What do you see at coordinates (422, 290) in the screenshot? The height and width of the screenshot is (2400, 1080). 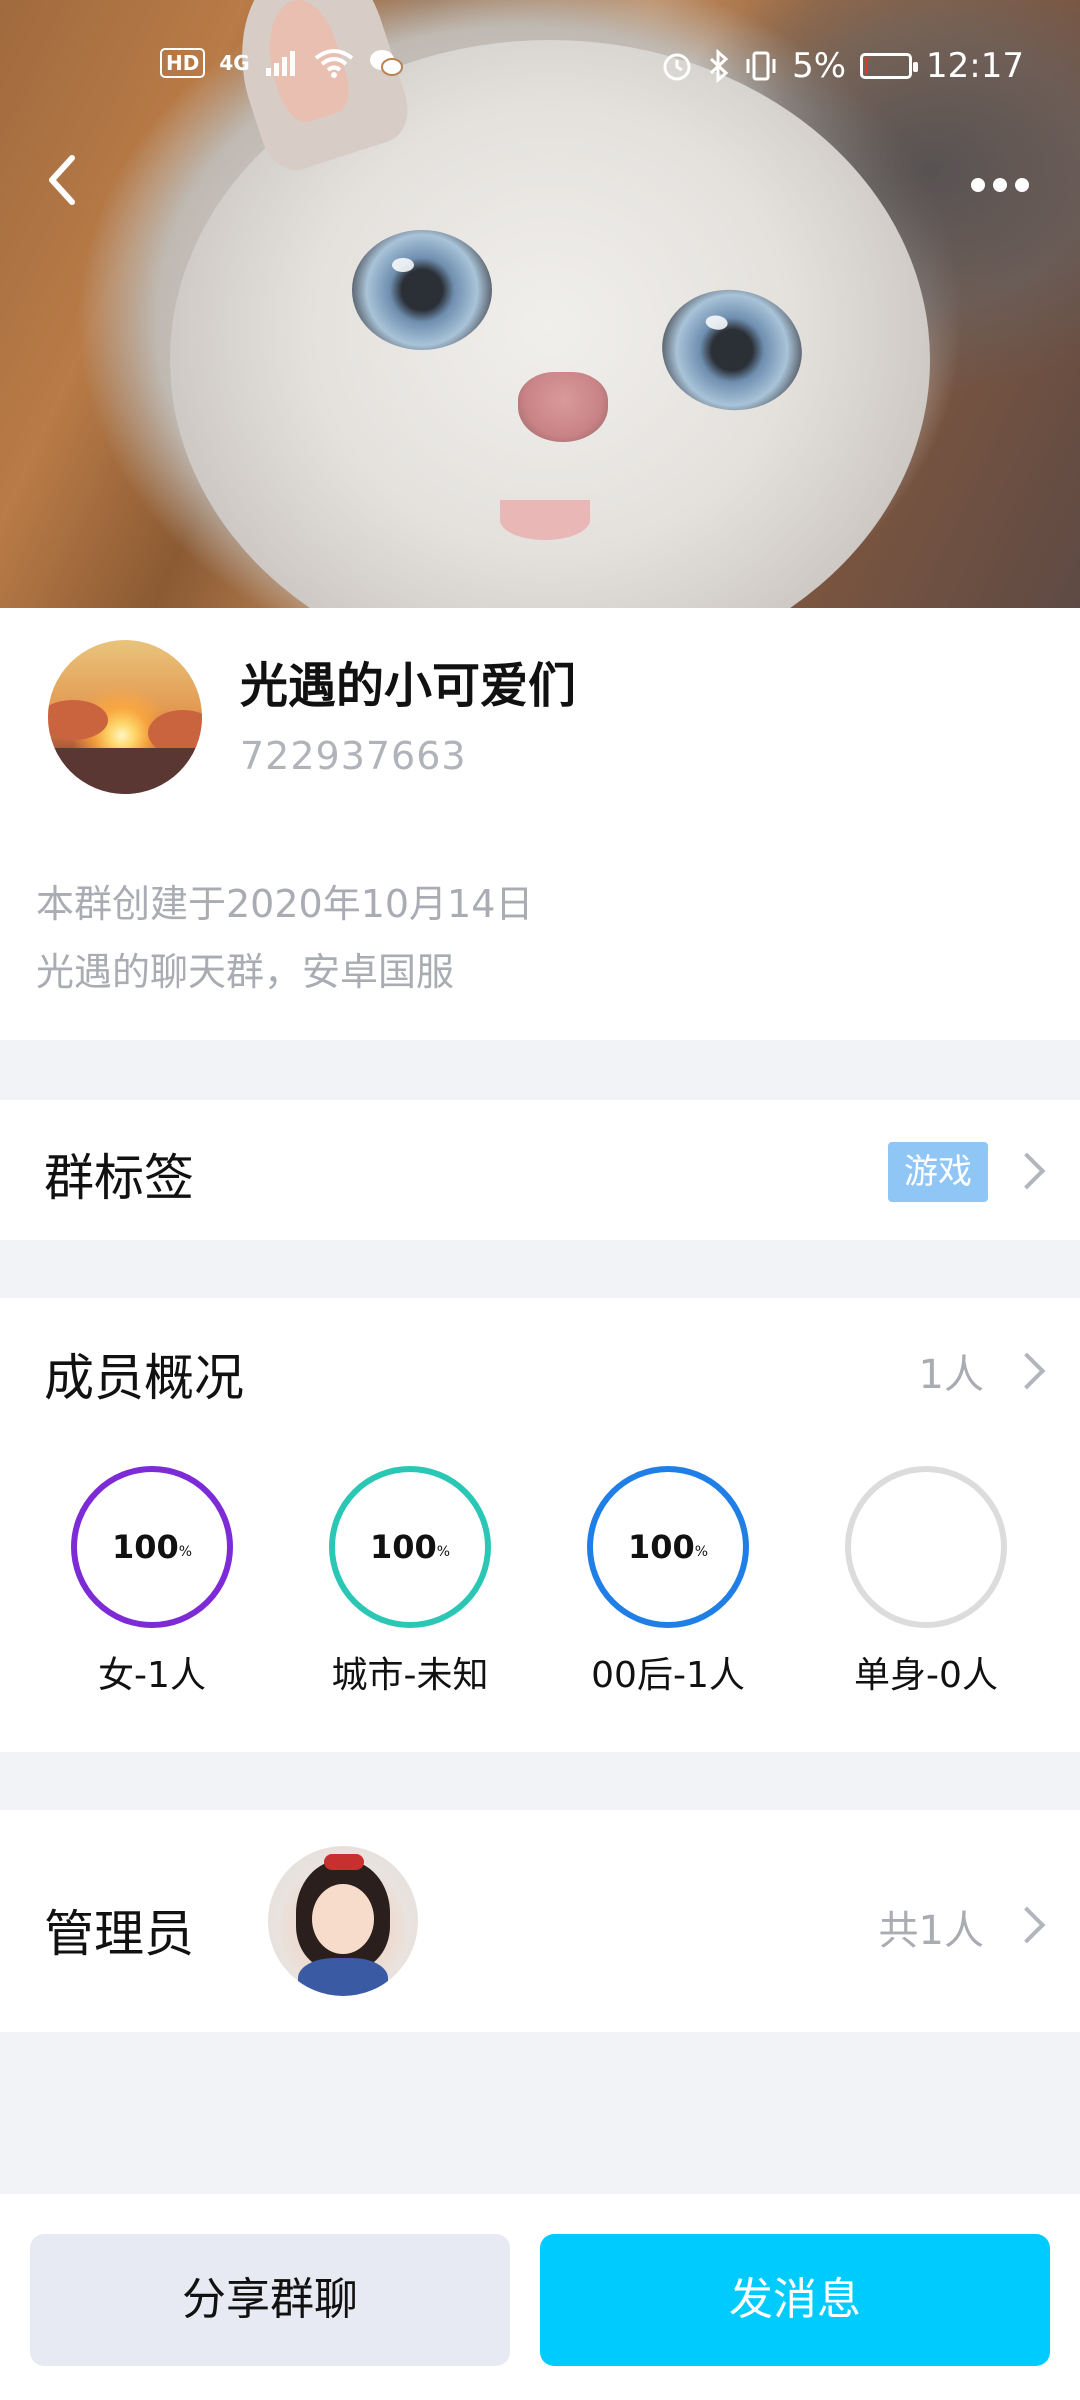 I see `cat-eye-left` at bounding box center [422, 290].